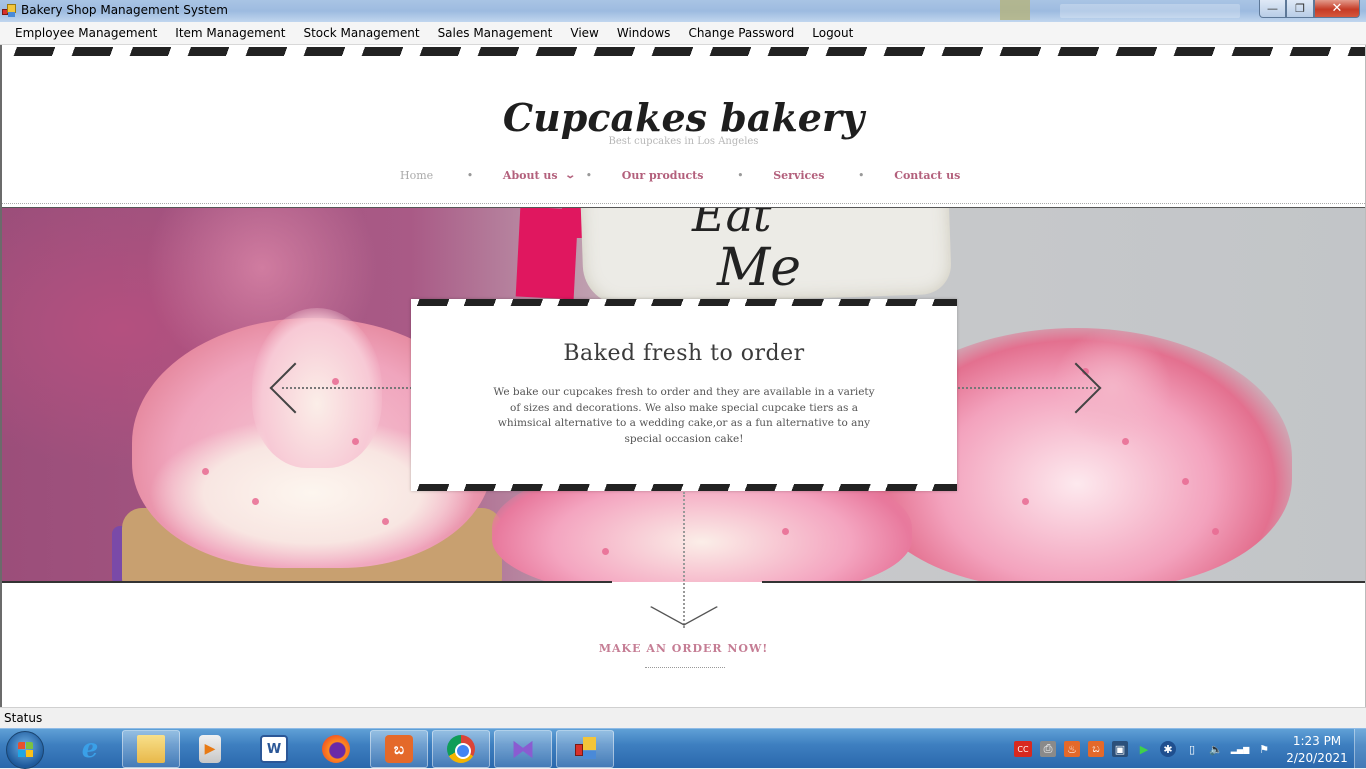 This screenshot has width=1366, height=769. I want to click on taskbar-word: W, so click(274, 749).